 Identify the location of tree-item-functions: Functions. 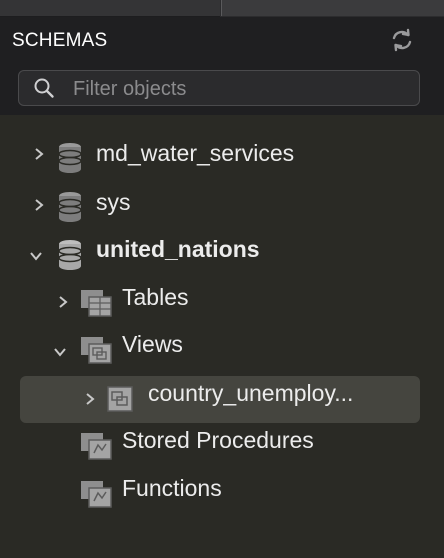
(222, 489).